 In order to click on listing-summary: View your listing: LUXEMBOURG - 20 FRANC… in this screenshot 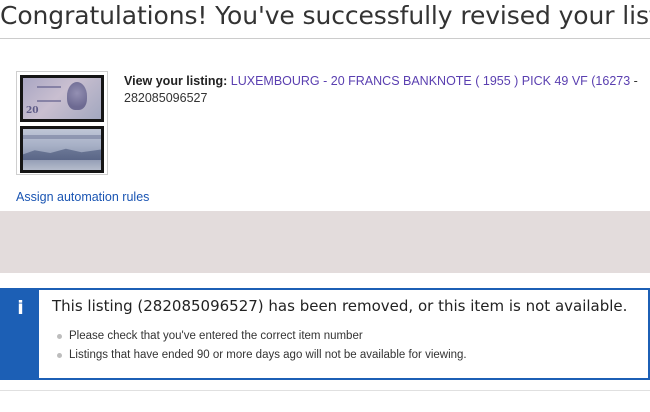, I will do `click(381, 90)`.